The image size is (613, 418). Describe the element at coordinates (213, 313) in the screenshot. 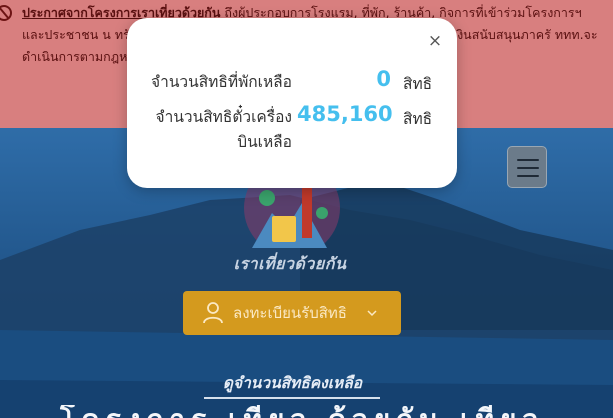

I see `user-icon` at that location.